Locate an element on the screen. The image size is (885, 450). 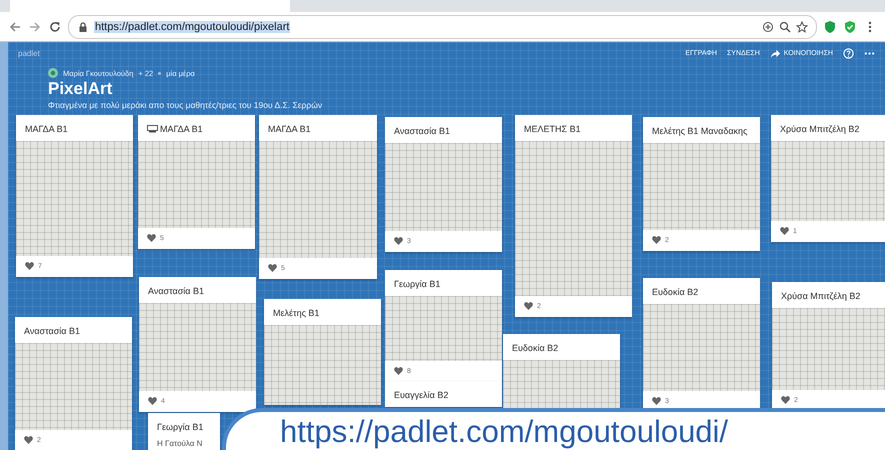
avatar-icon is located at coordinates (53, 73).